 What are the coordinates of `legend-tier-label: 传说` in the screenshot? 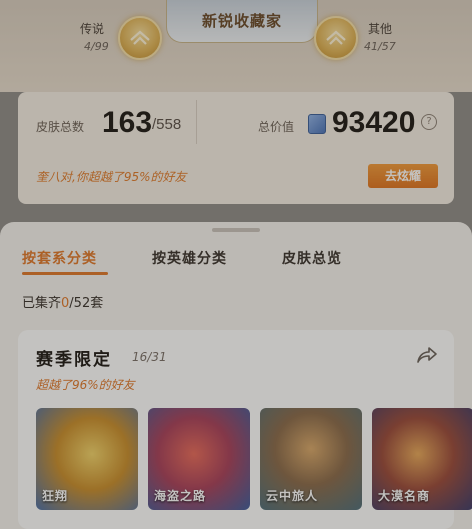 It's located at (92, 29).